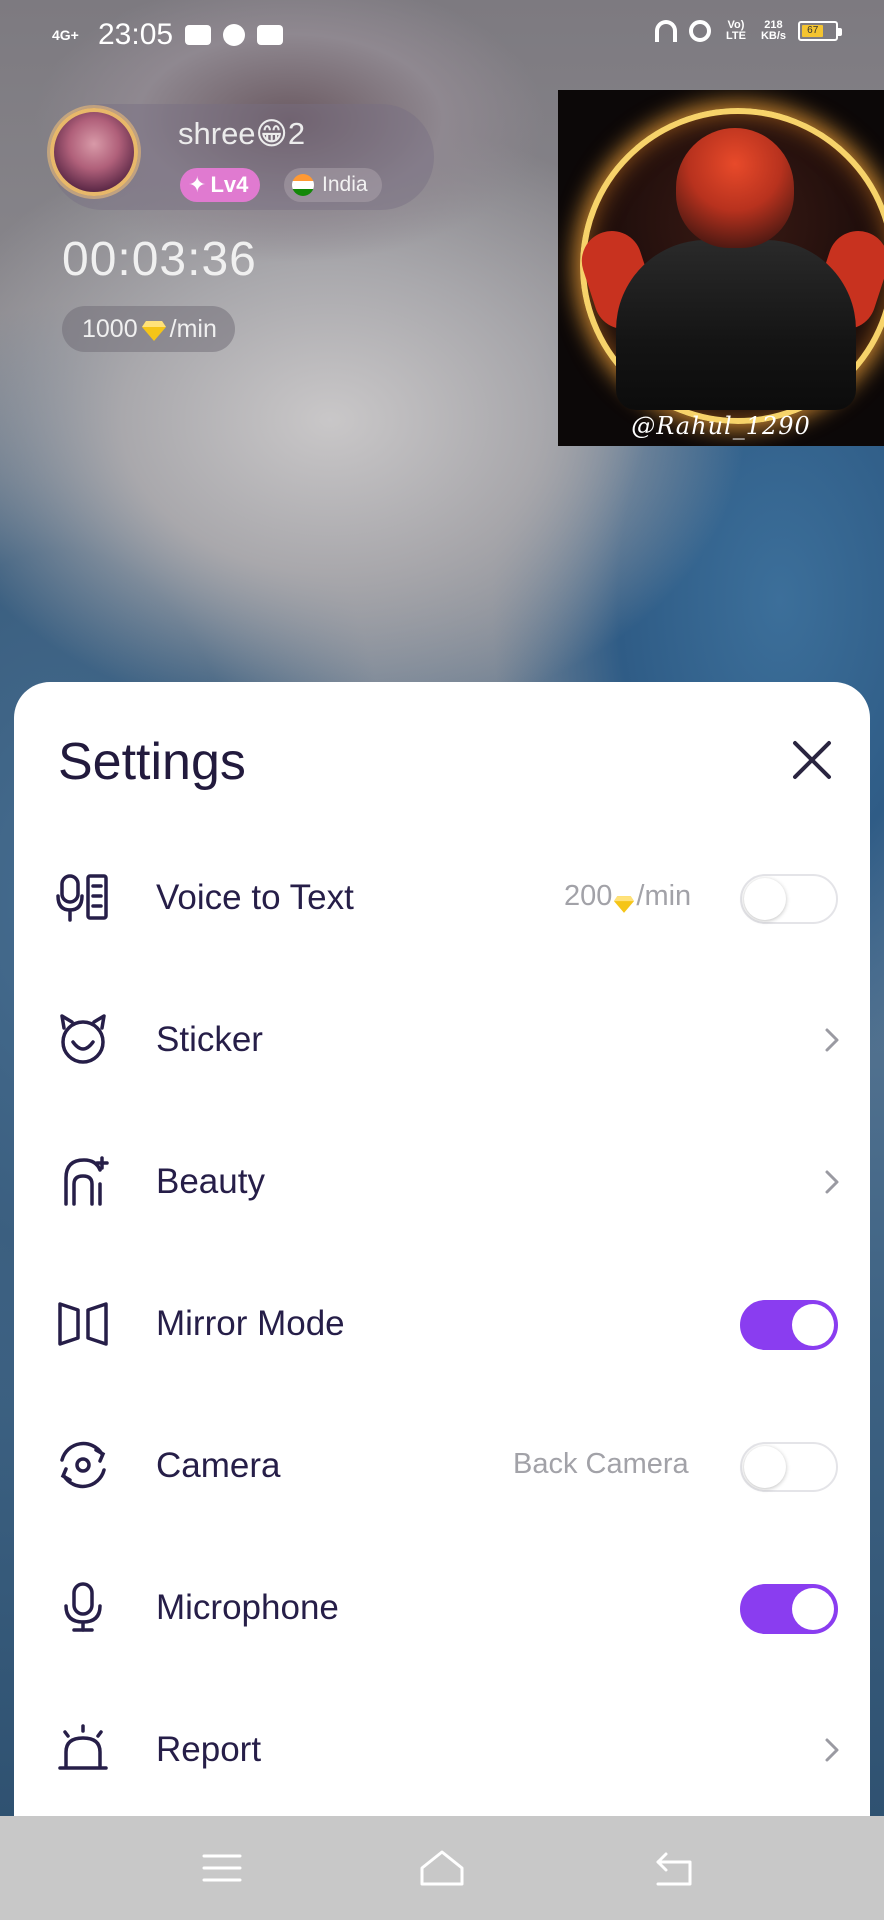 This screenshot has height=1920, width=884. I want to click on mirror-mode-toggle, so click(789, 1325).